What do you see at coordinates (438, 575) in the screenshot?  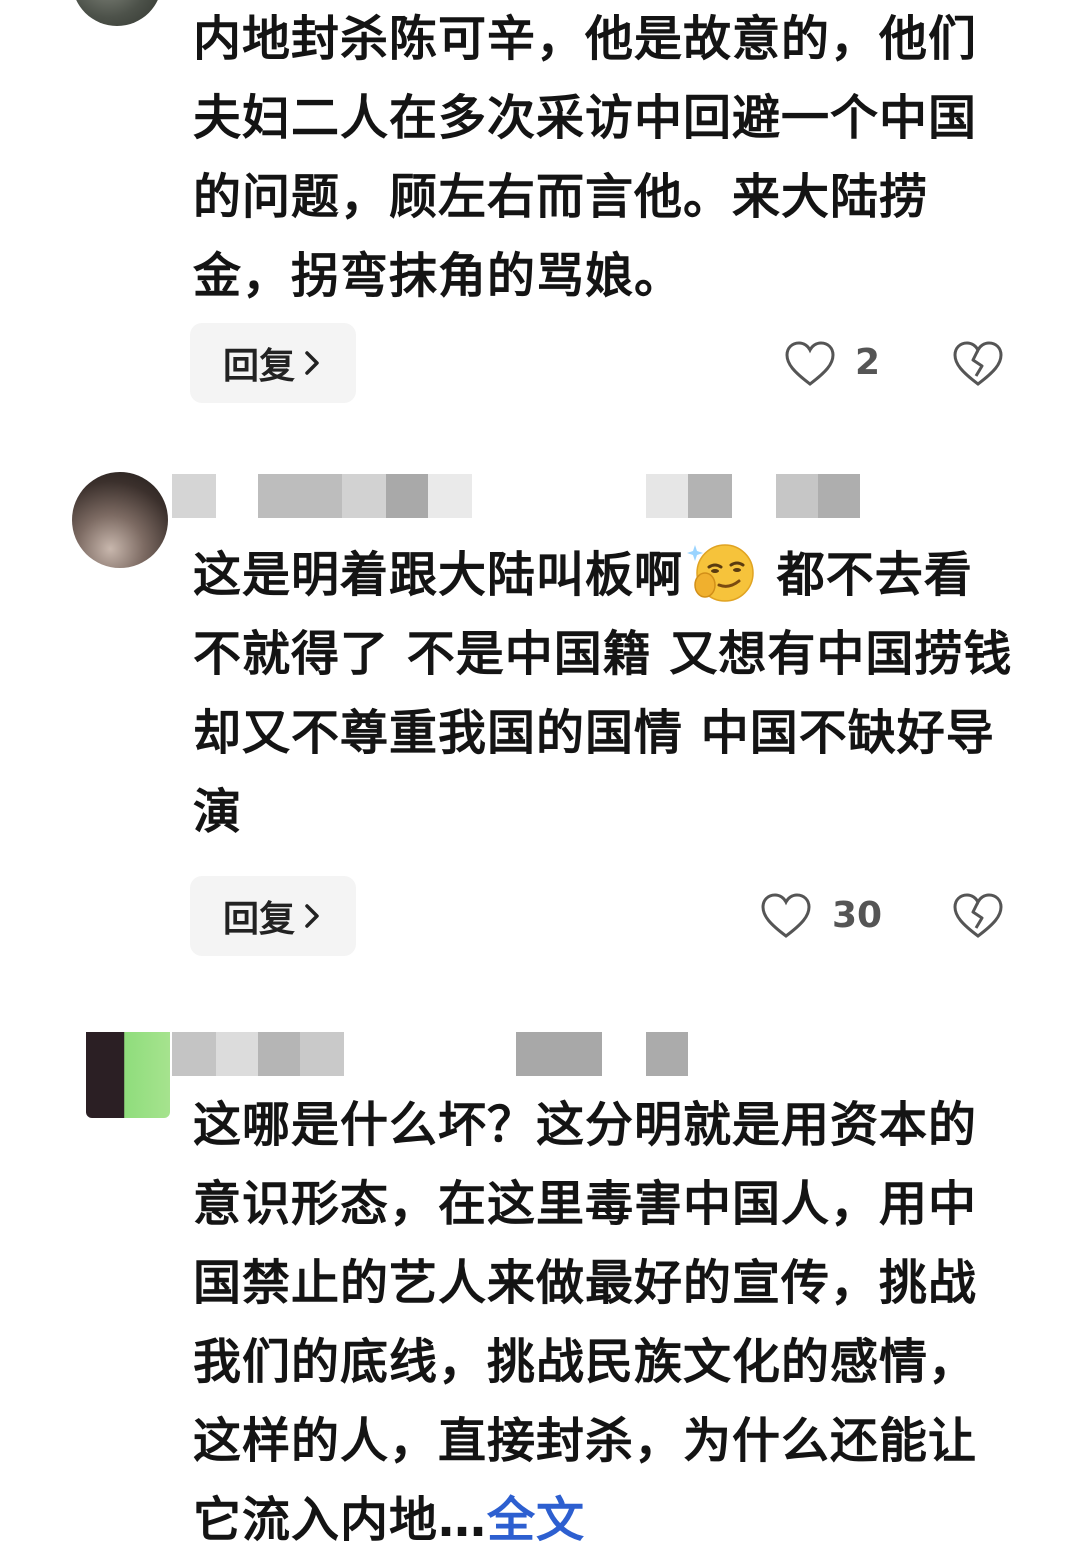 I see `comment-text-part-1: 这是明着跟大陆叫板啊` at bounding box center [438, 575].